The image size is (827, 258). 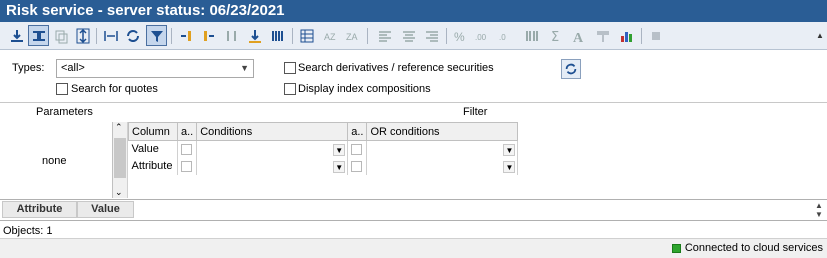 I want to click on decimal-increase-icon: .00, so click(x=482, y=35).